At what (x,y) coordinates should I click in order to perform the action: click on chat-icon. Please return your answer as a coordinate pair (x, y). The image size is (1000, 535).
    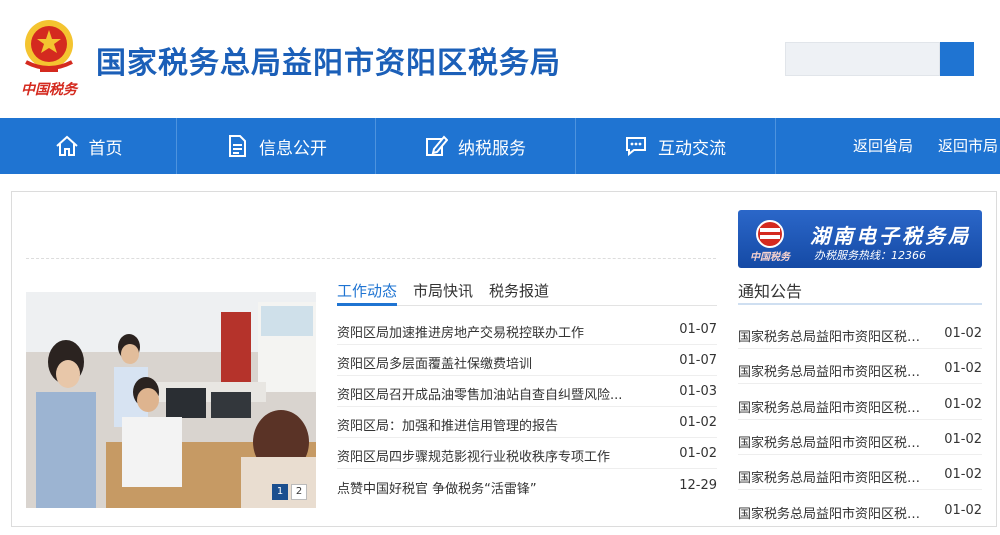
    Looking at the image, I should click on (636, 147).